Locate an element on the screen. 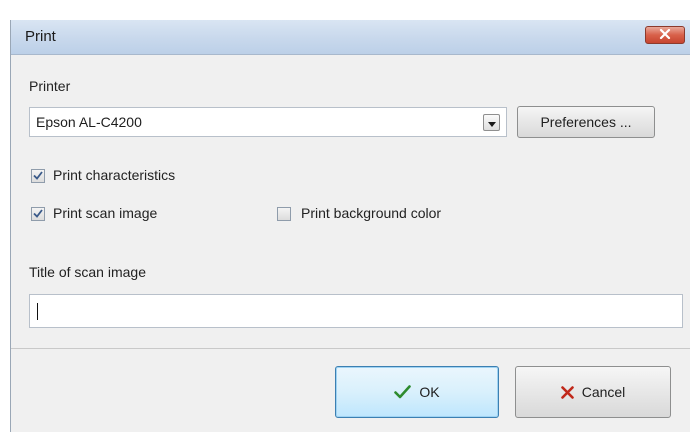 This screenshot has height=432, width=690. printer-select: Epson AL-C4200 is located at coordinates (268, 122).